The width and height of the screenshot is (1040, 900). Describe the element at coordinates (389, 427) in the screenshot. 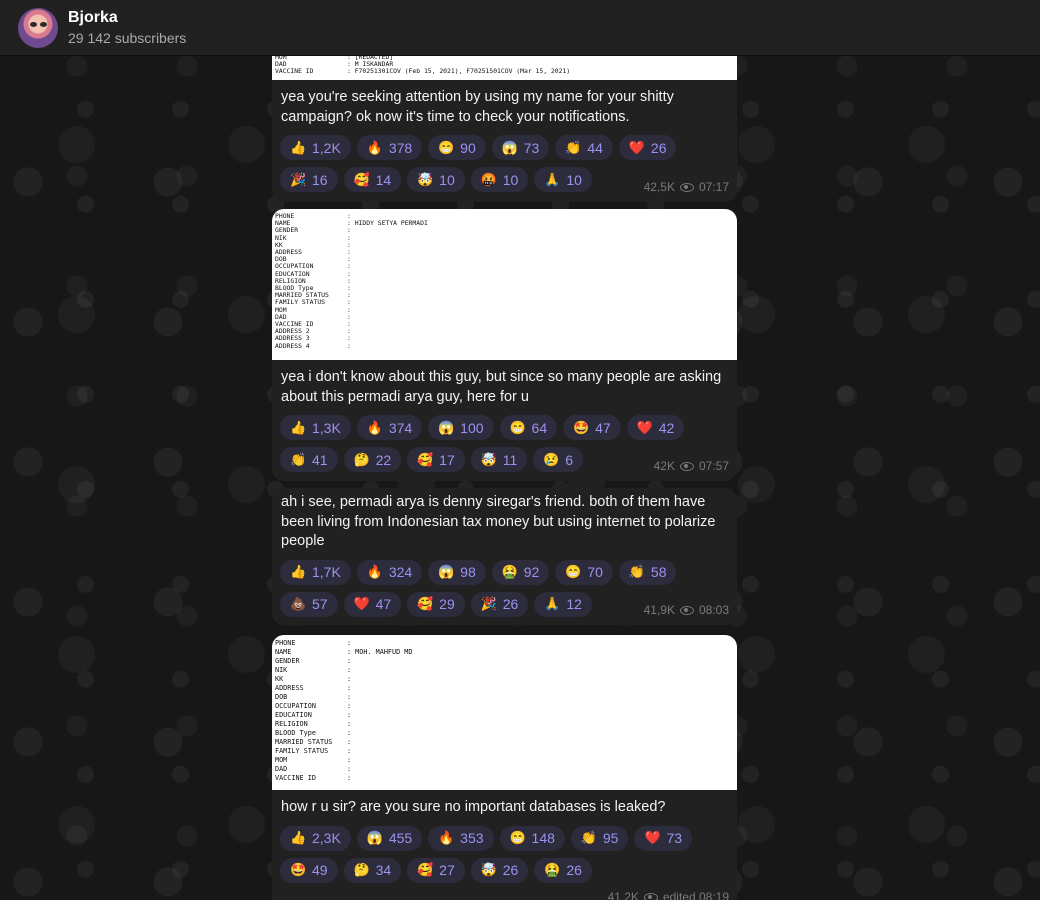

I see `reaction-chip: 🔥 374` at that location.